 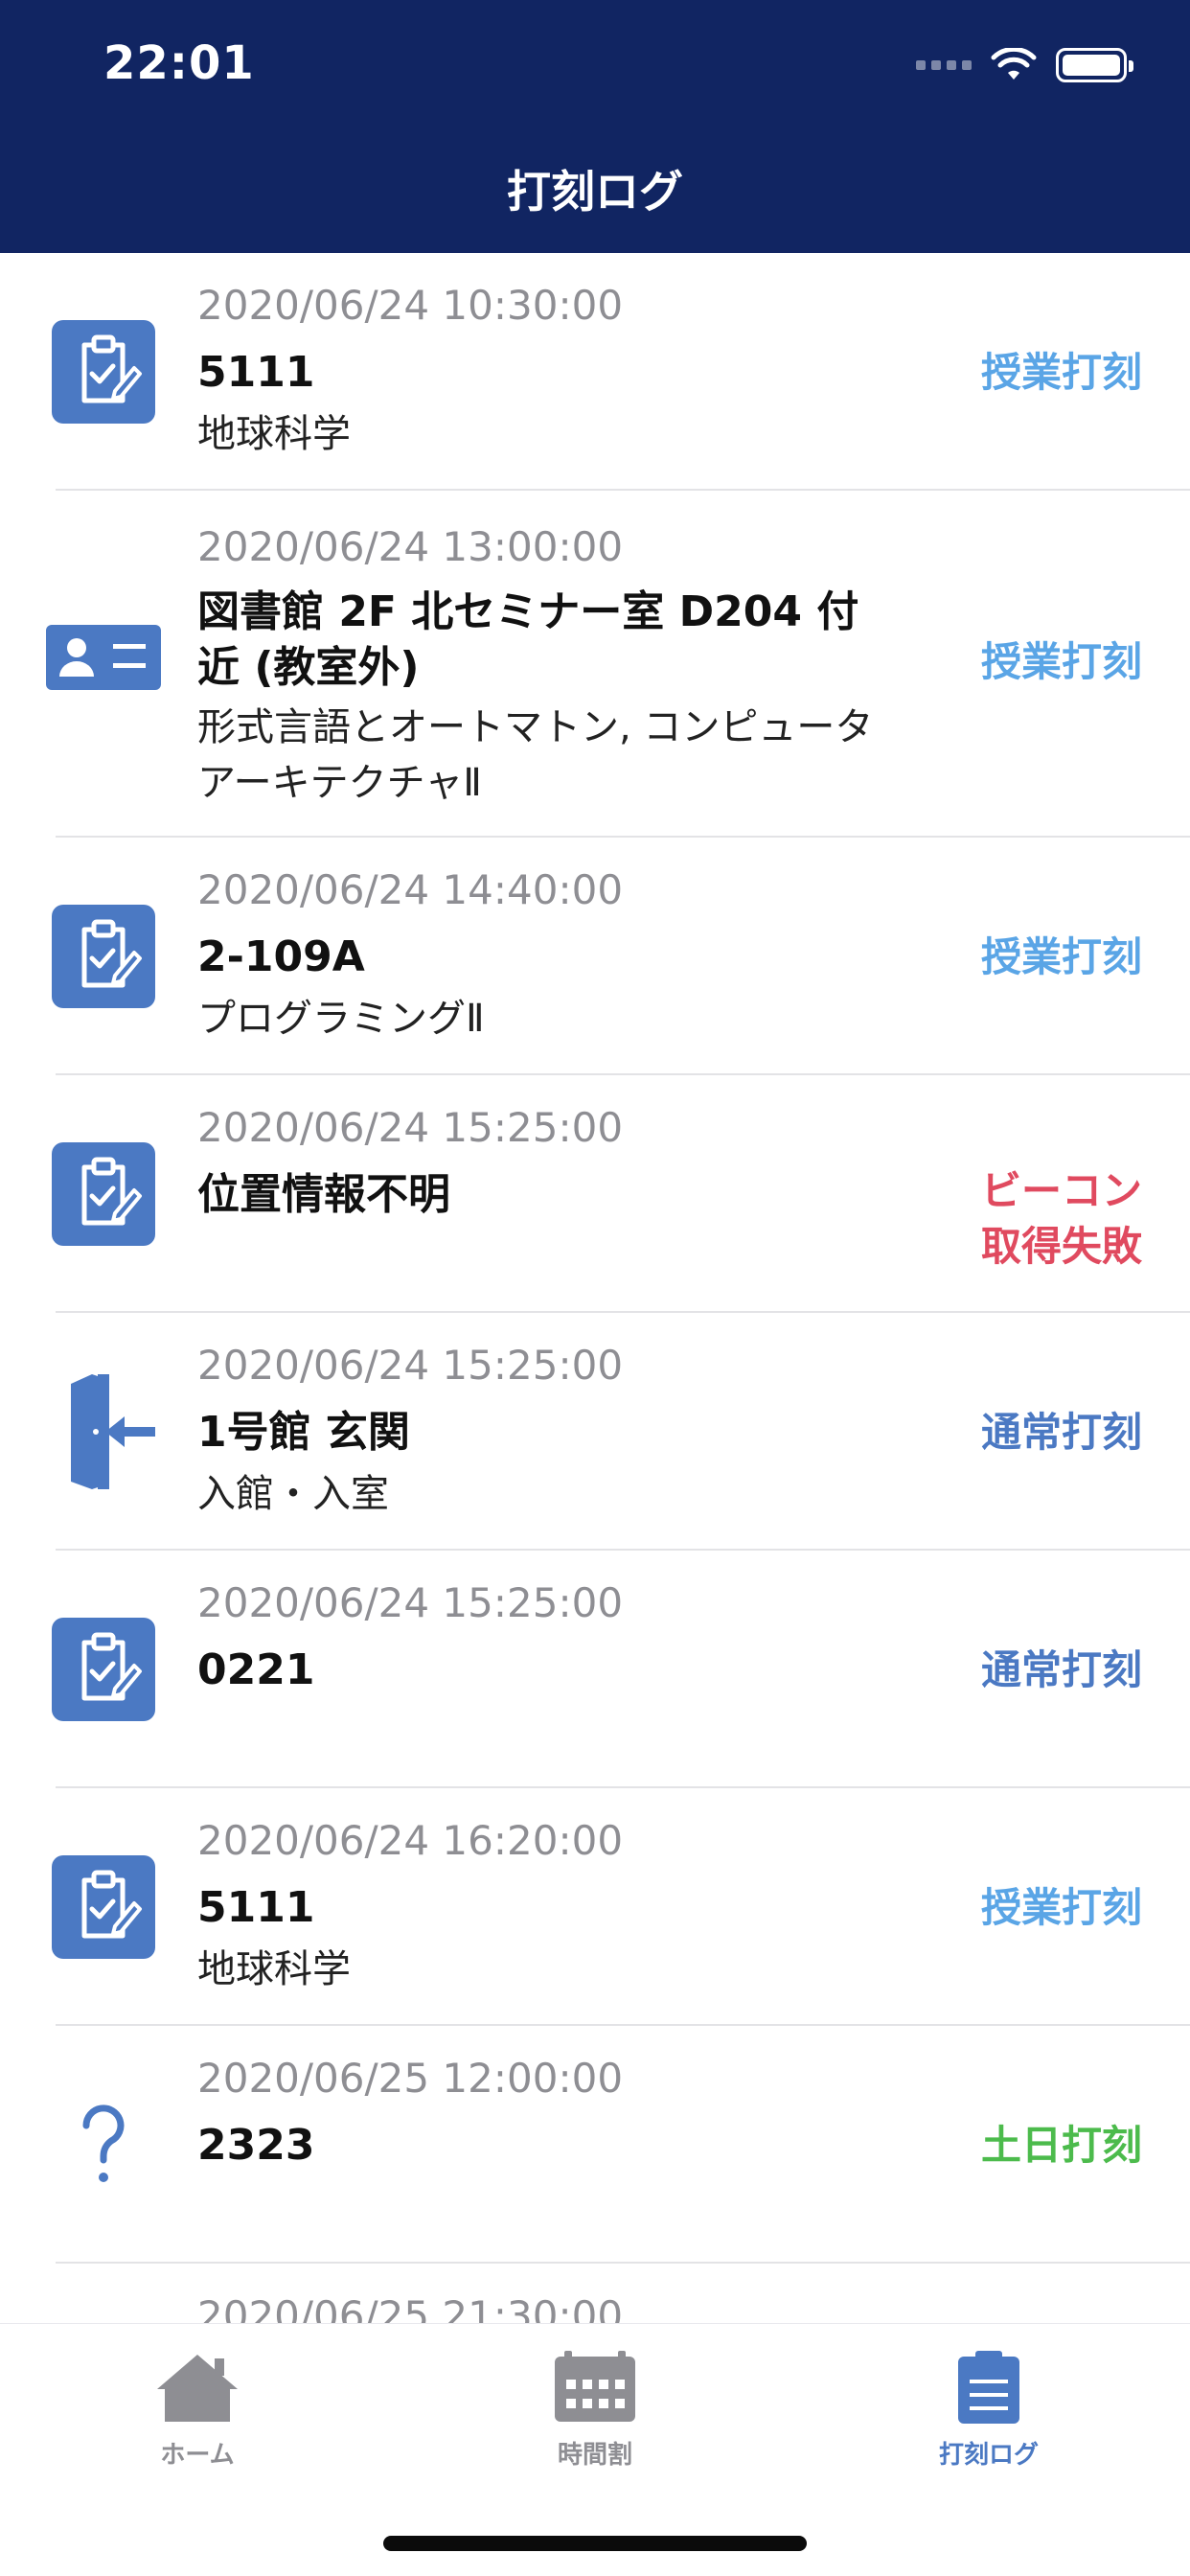 I want to click on page-title: 打刻ログ, so click(x=595, y=192).